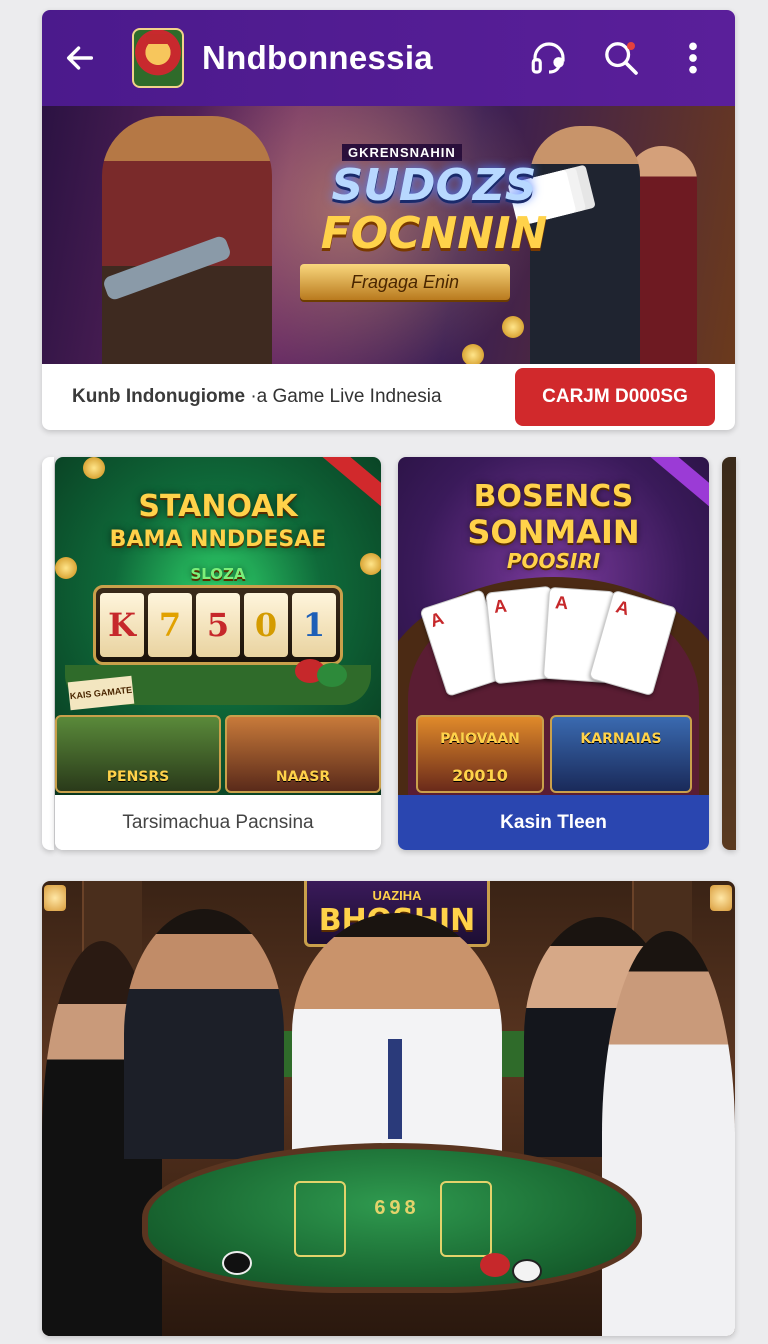 The width and height of the screenshot is (768, 1344). What do you see at coordinates (138, 777) in the screenshot?
I see `thumb-label: PENSRS` at bounding box center [138, 777].